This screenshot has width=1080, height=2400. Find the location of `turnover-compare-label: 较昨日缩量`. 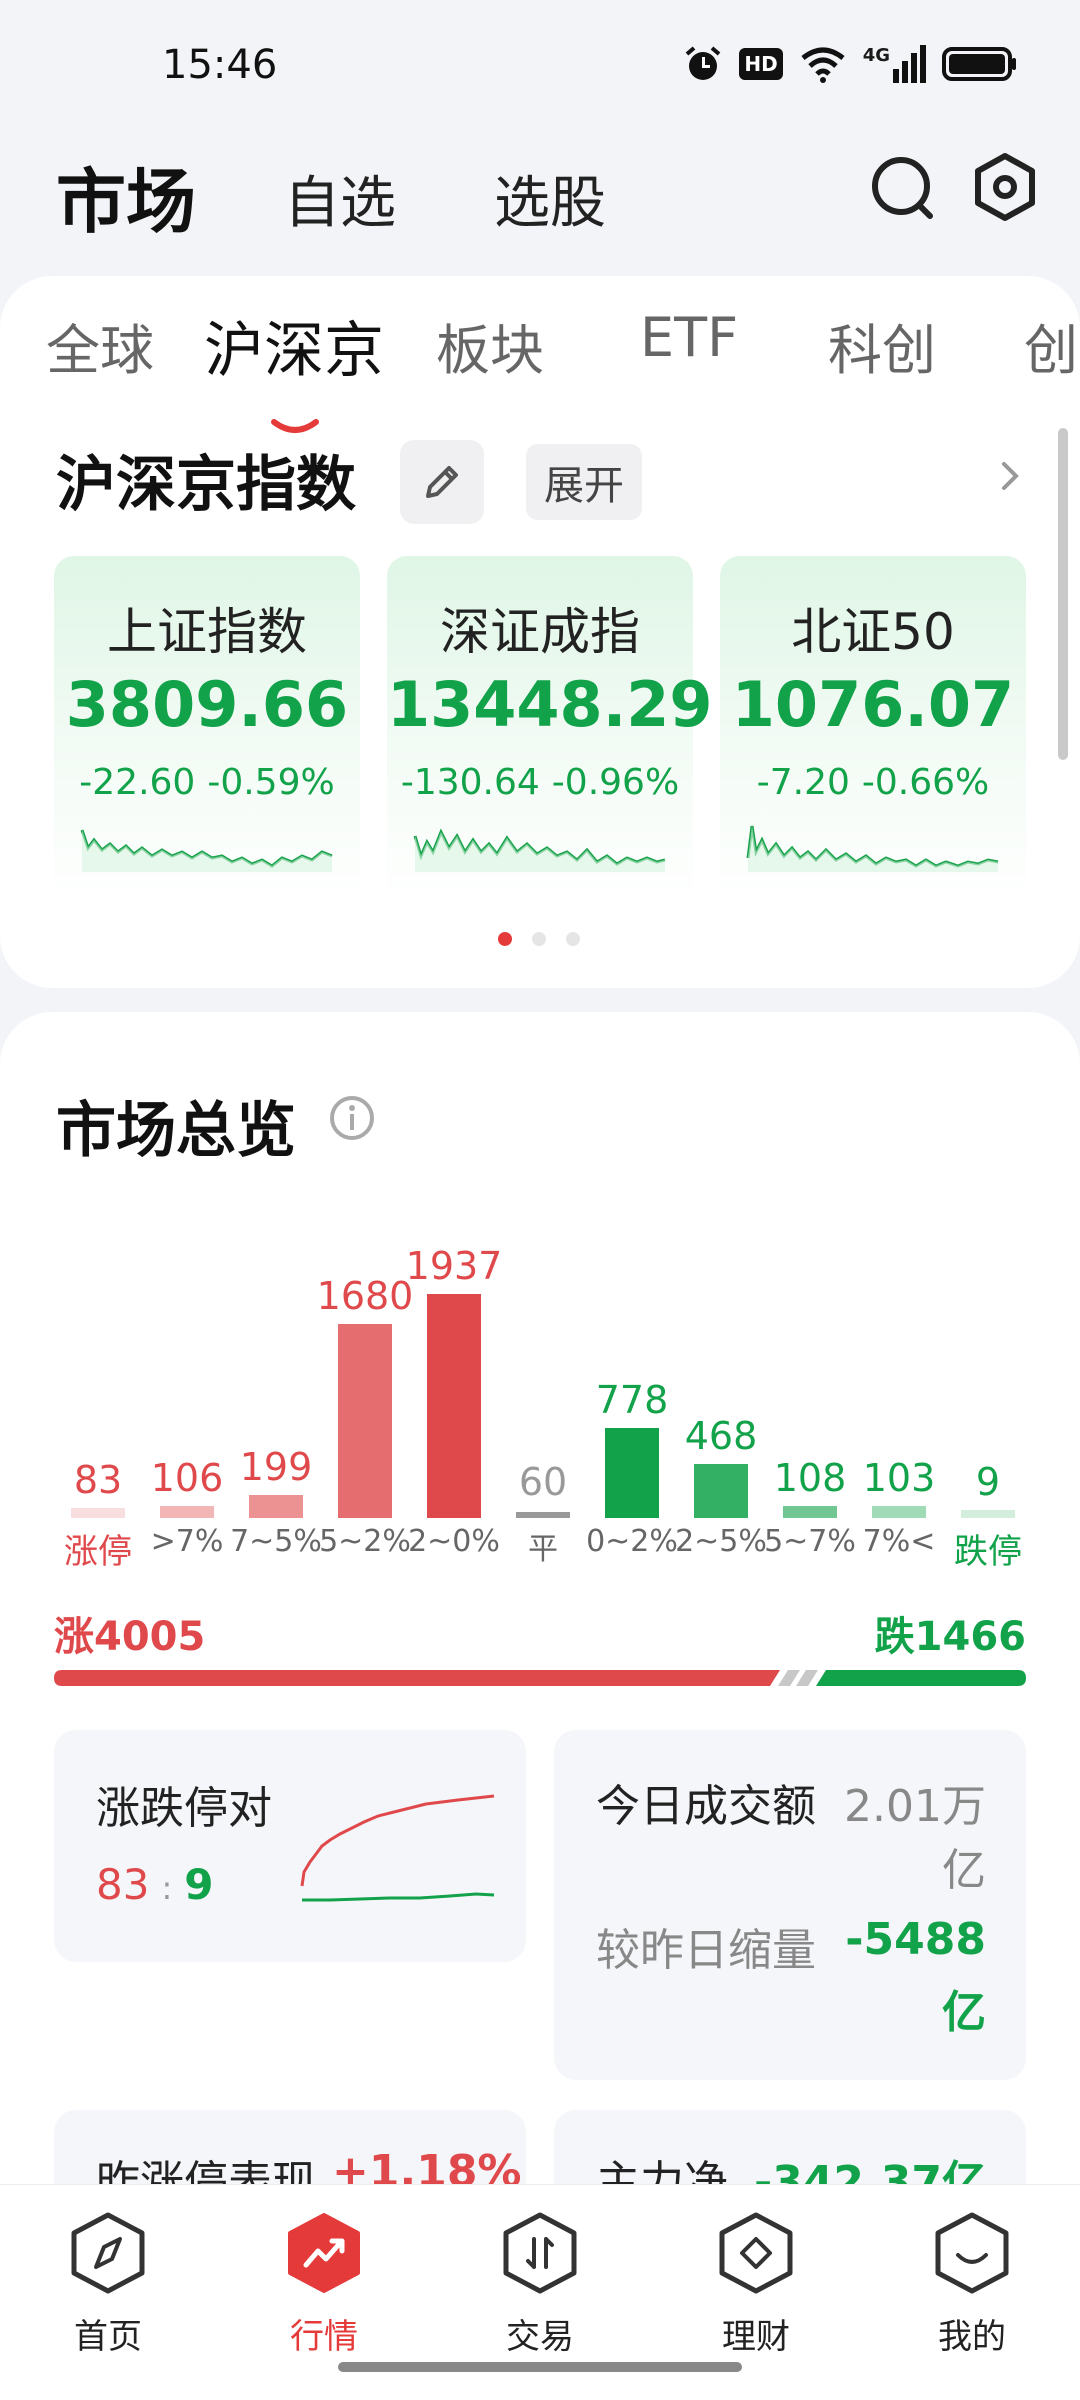

turnover-compare-label: 较昨日缩量 is located at coordinates (706, 1950).